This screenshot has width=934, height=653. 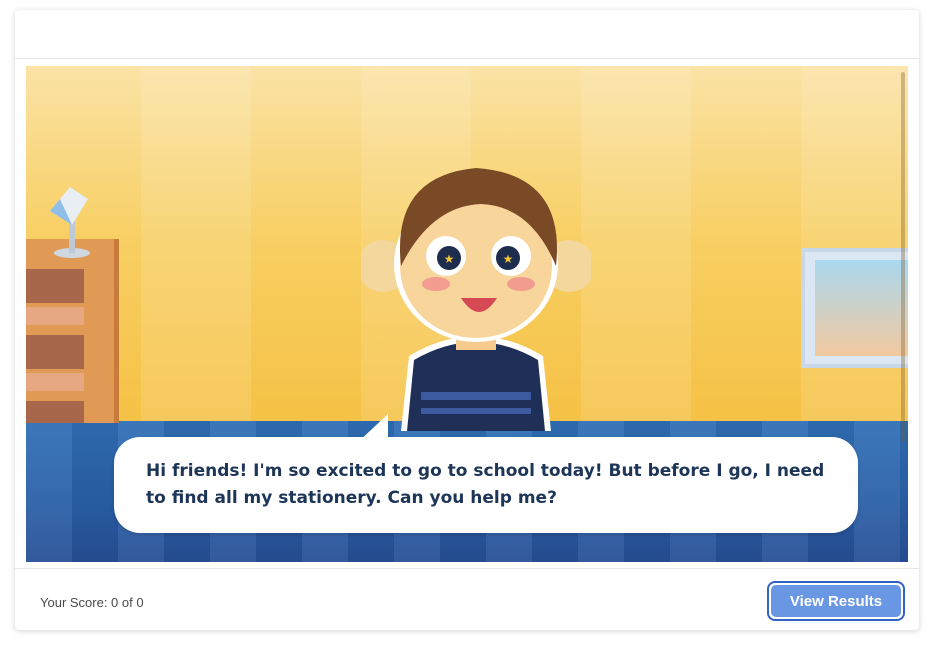 What do you see at coordinates (70, 222) in the screenshot?
I see `desk-lamp-icon` at bounding box center [70, 222].